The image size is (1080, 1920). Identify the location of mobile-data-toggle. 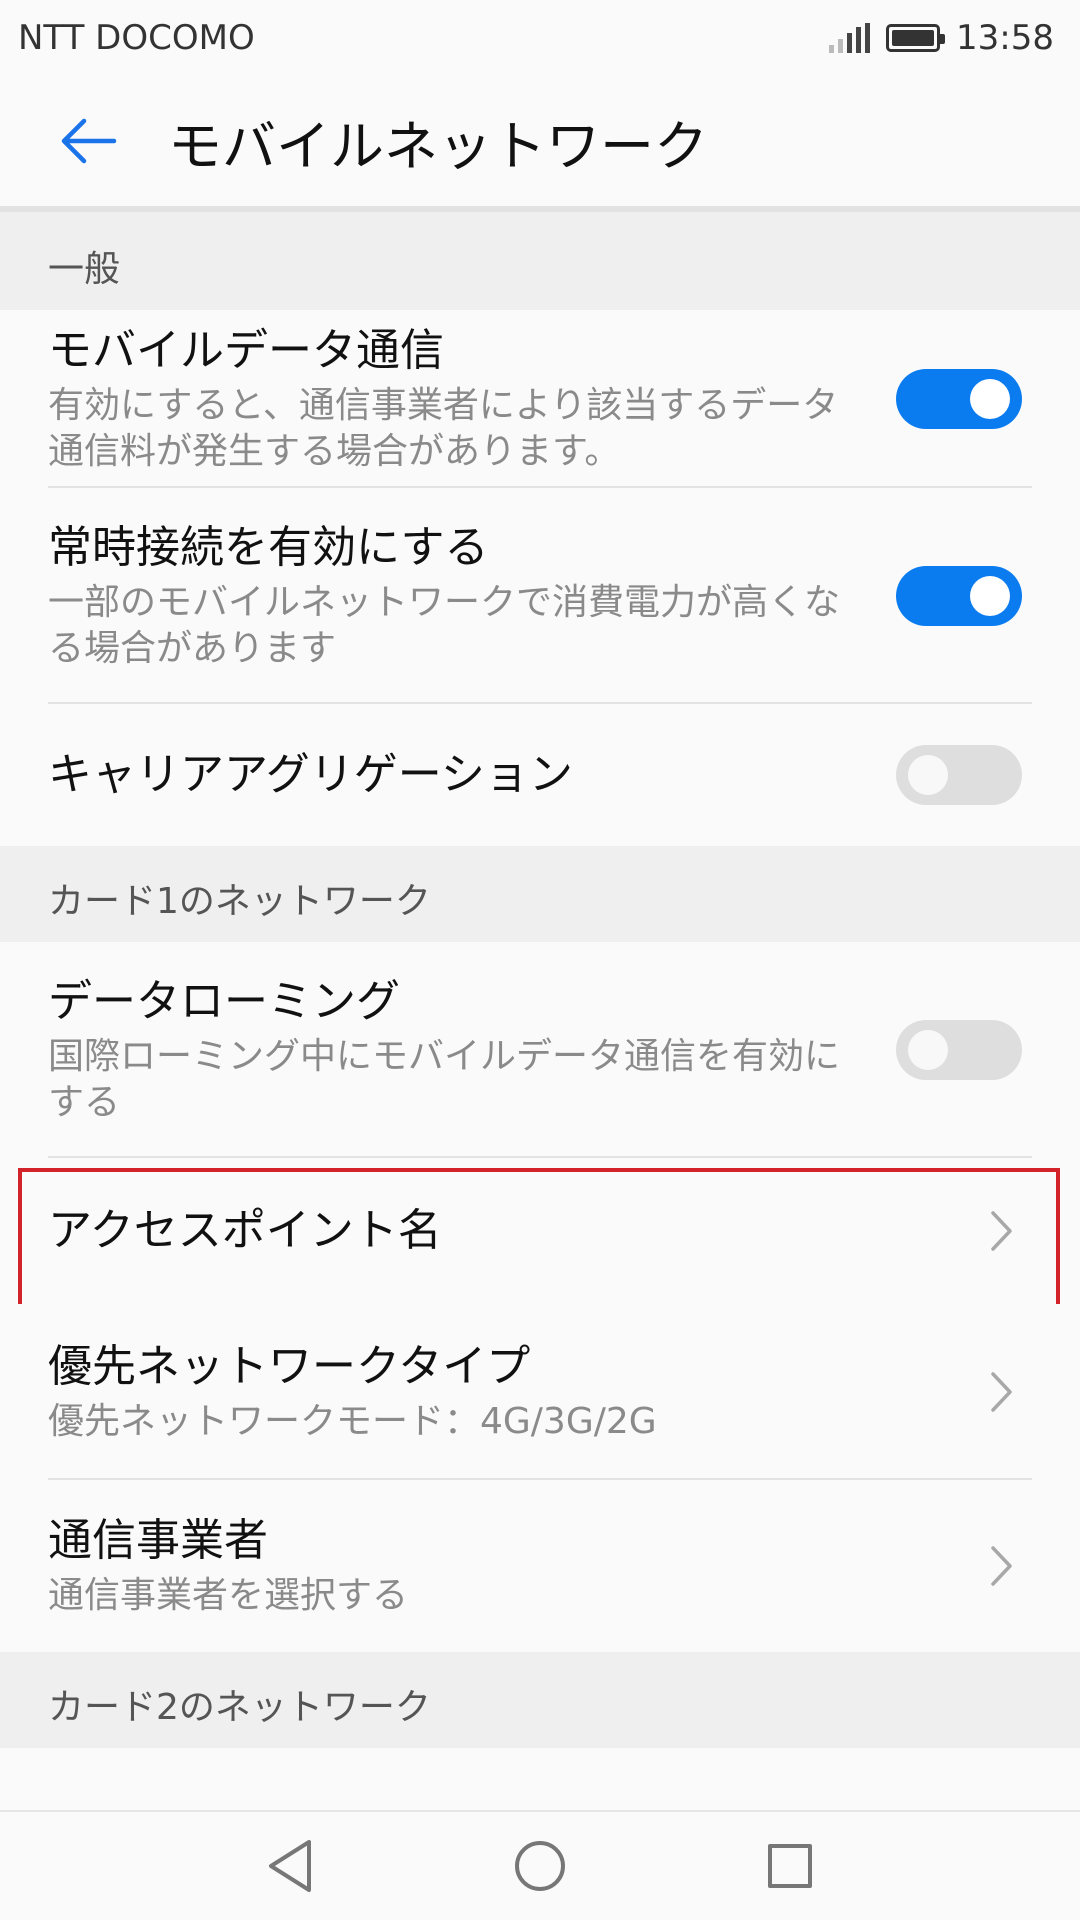
(959, 399).